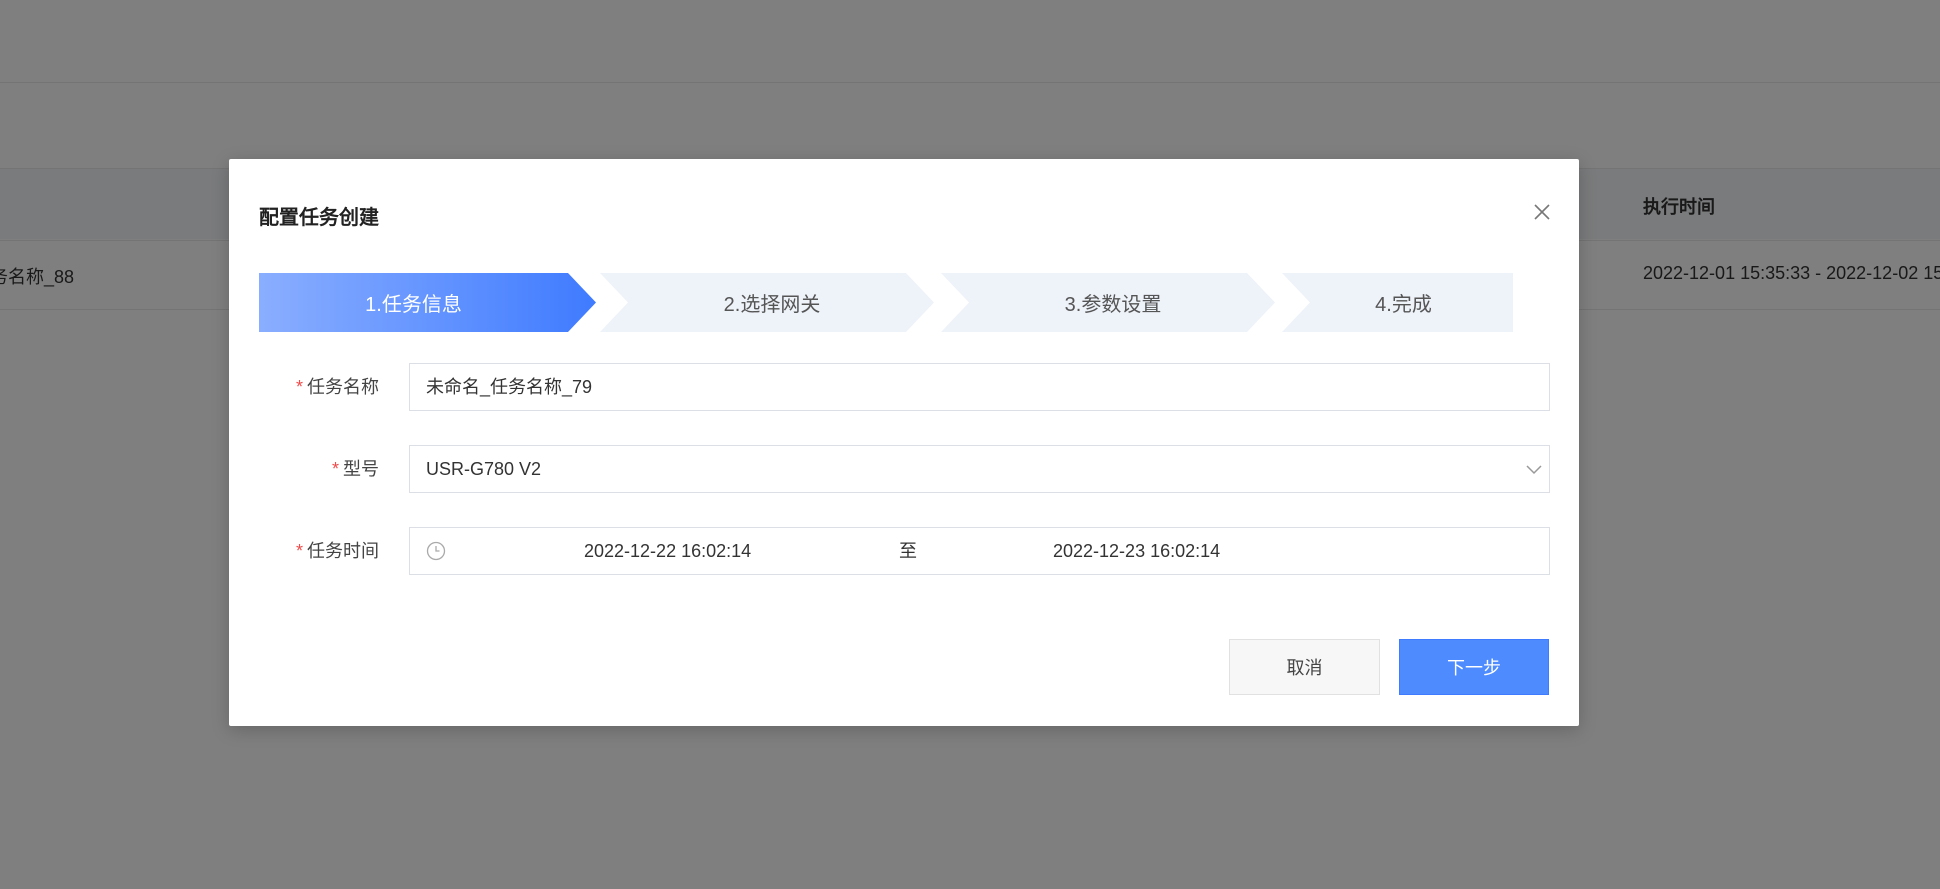 The height and width of the screenshot is (889, 1940). I want to click on model-value: USR-G780 V2, so click(484, 469).